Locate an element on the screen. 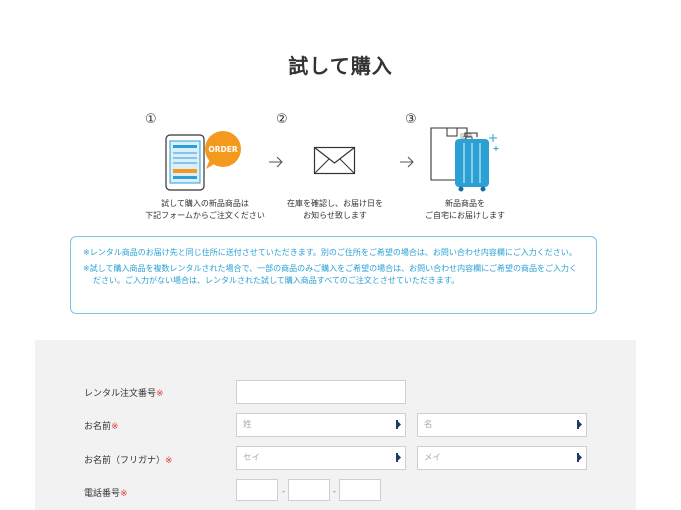 Image resolution: width=681 pixels, height=510 pixels. phone-order-icon: ORDER is located at coordinates (203, 161).